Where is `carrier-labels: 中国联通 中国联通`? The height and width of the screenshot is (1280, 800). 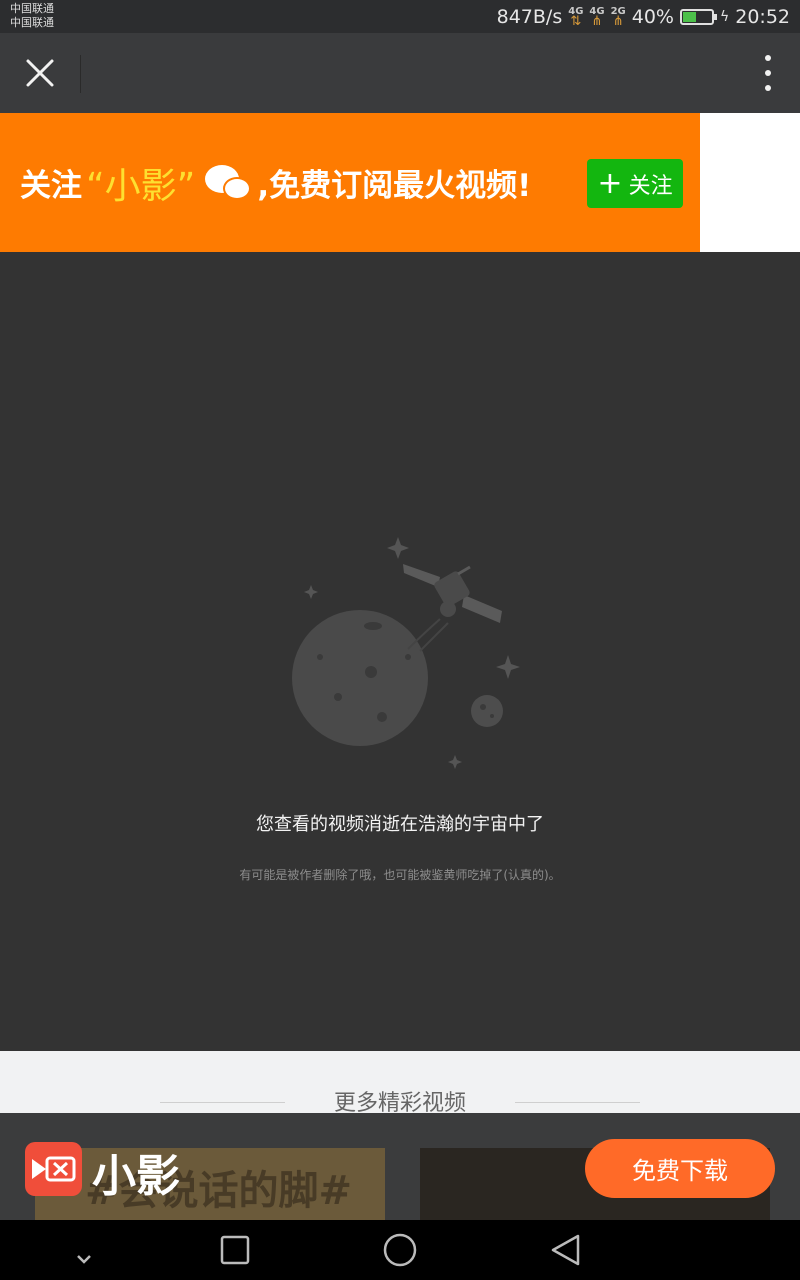
carrier-labels: 中国联通 中国联通 is located at coordinates (32, 16).